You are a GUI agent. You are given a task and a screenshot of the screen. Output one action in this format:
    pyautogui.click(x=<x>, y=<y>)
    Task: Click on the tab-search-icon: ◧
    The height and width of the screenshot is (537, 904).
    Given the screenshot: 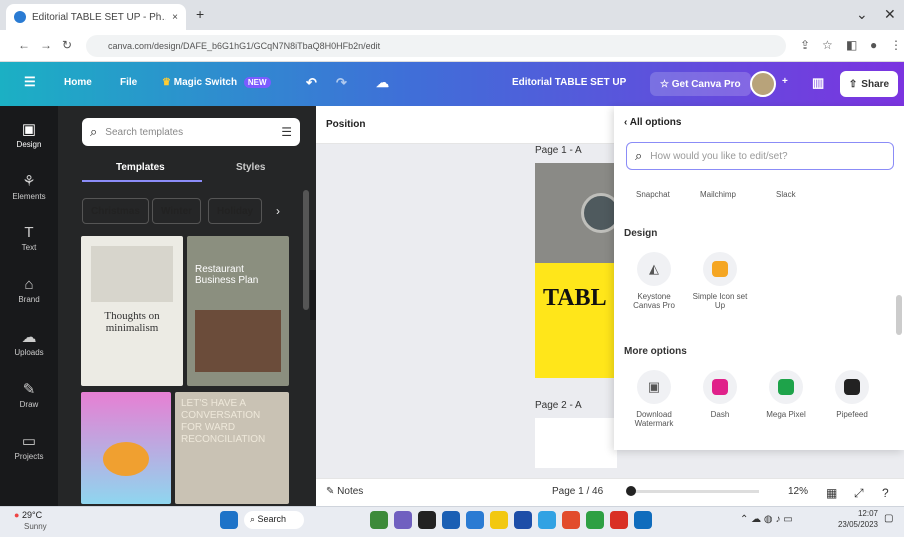 What is the action you would take?
    pyautogui.click(x=851, y=45)
    